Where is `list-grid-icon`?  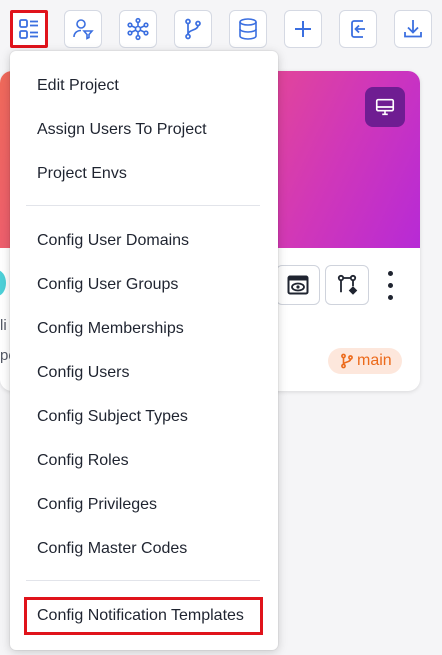 list-grid-icon is located at coordinates (28, 29).